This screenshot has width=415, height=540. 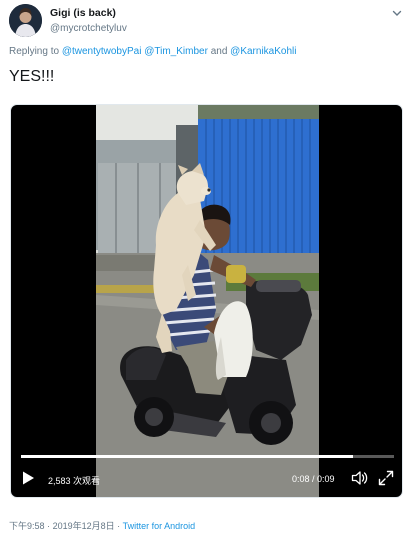 I want to click on fullscreen-icon, so click(x=386, y=478).